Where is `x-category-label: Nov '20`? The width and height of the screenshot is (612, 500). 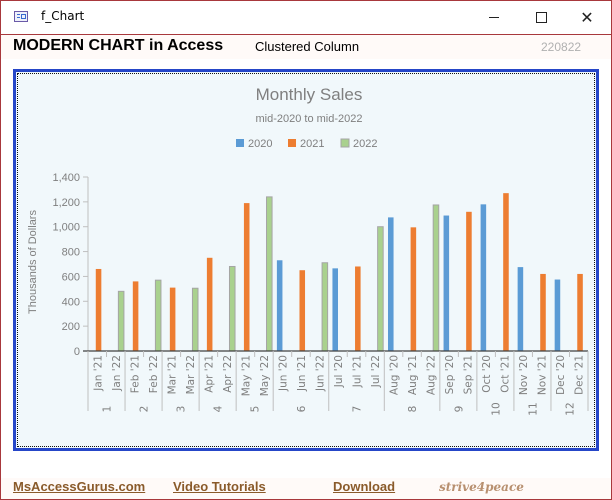
x-category-label: Nov '20 is located at coordinates (524, 375).